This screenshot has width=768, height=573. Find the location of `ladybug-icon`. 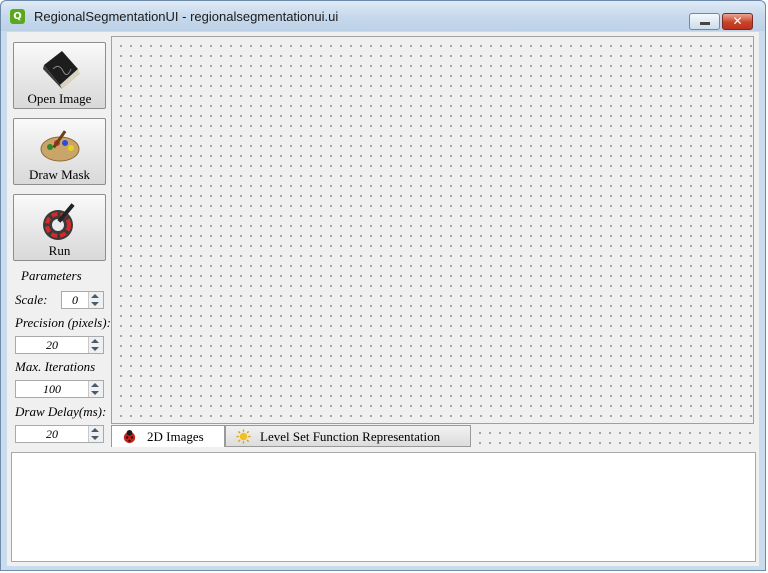

ladybug-icon is located at coordinates (129, 436).